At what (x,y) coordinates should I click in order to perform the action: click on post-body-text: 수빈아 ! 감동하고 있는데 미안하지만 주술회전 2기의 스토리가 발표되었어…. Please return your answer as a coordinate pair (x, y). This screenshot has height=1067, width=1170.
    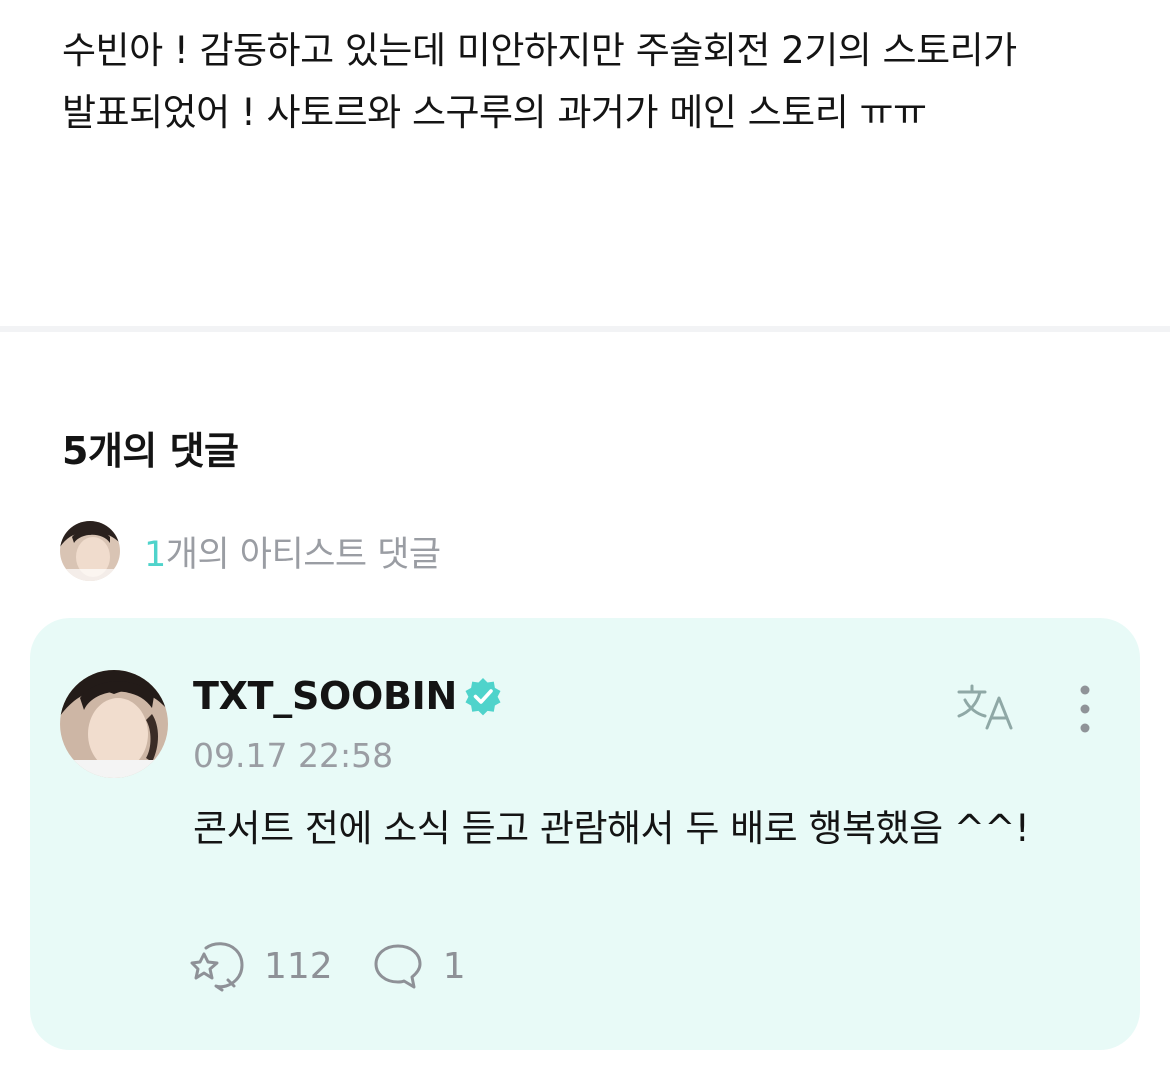
    Looking at the image, I should click on (539, 81).